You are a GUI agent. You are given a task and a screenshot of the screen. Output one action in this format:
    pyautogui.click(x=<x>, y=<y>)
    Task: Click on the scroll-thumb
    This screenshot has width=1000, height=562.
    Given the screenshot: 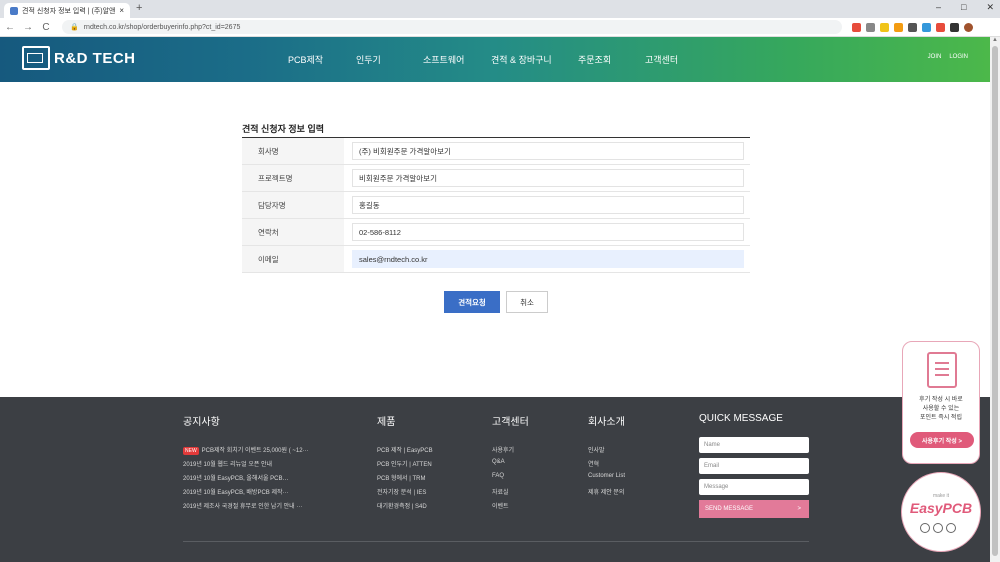 What is the action you would take?
    pyautogui.click(x=995, y=301)
    